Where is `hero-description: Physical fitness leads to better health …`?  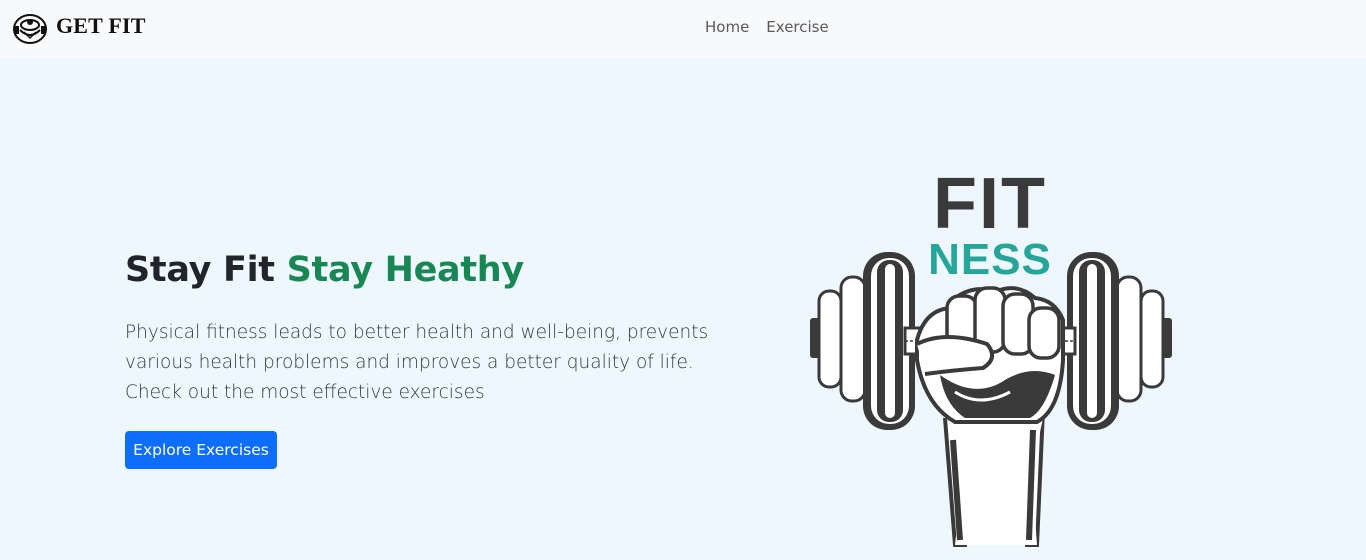
hero-description: Physical fitness leads to better health … is located at coordinates (417, 362).